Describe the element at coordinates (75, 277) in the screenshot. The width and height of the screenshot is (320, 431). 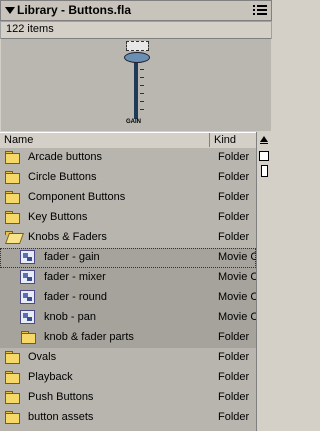
I see `item-name: fader - mixer` at that location.